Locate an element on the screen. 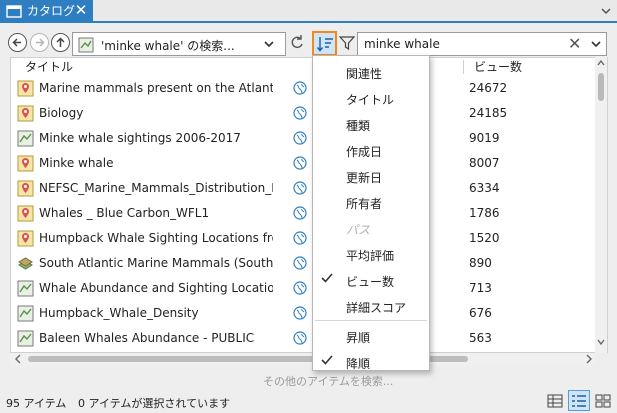 This screenshot has height=413, width=617. list-view-button is located at coordinates (579, 400).